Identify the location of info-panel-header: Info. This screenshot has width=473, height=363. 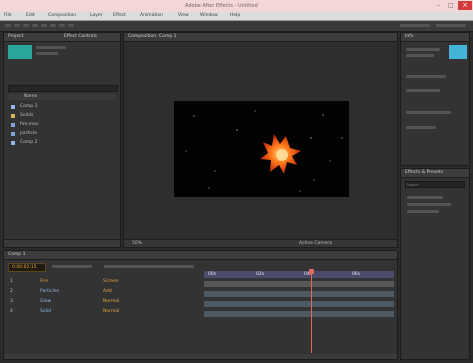
(435, 37).